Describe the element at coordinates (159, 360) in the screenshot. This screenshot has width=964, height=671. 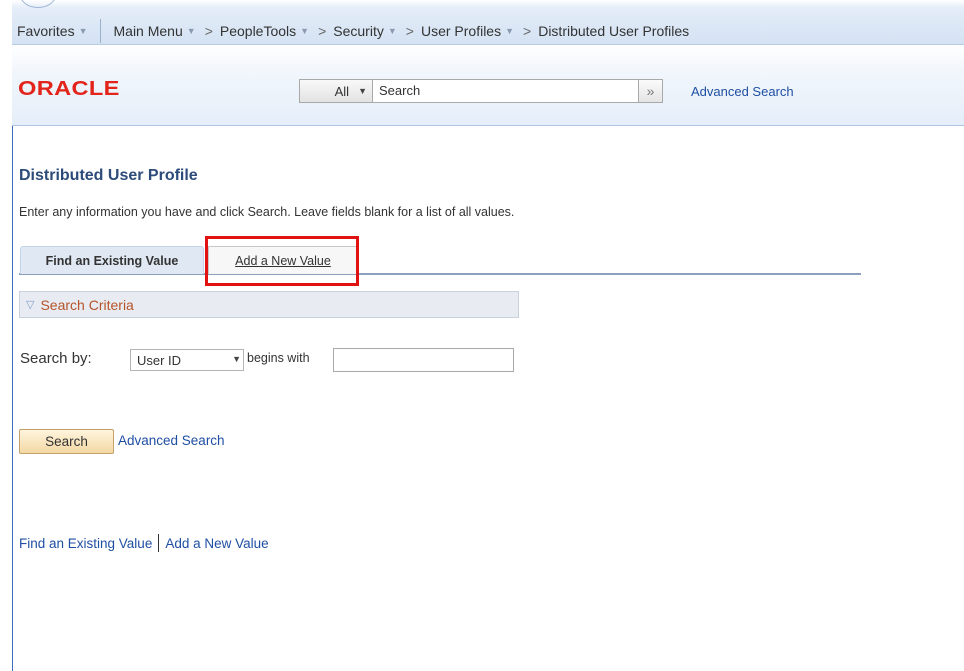
I see `search-field-value: User ID` at that location.